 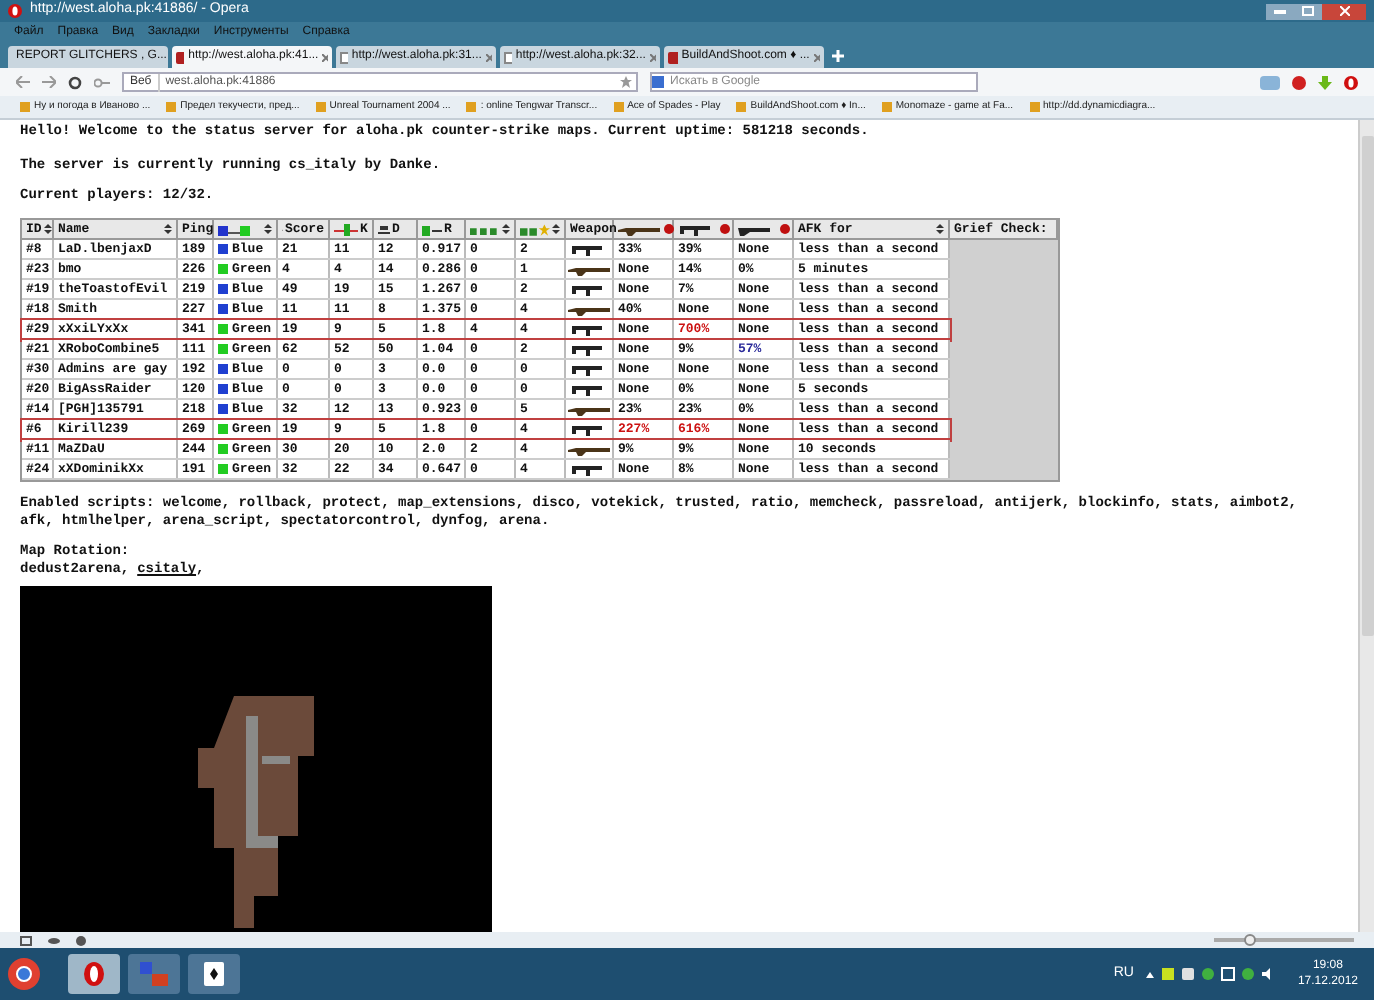 What do you see at coordinates (23, 82) in the screenshot?
I see `back-icon` at bounding box center [23, 82].